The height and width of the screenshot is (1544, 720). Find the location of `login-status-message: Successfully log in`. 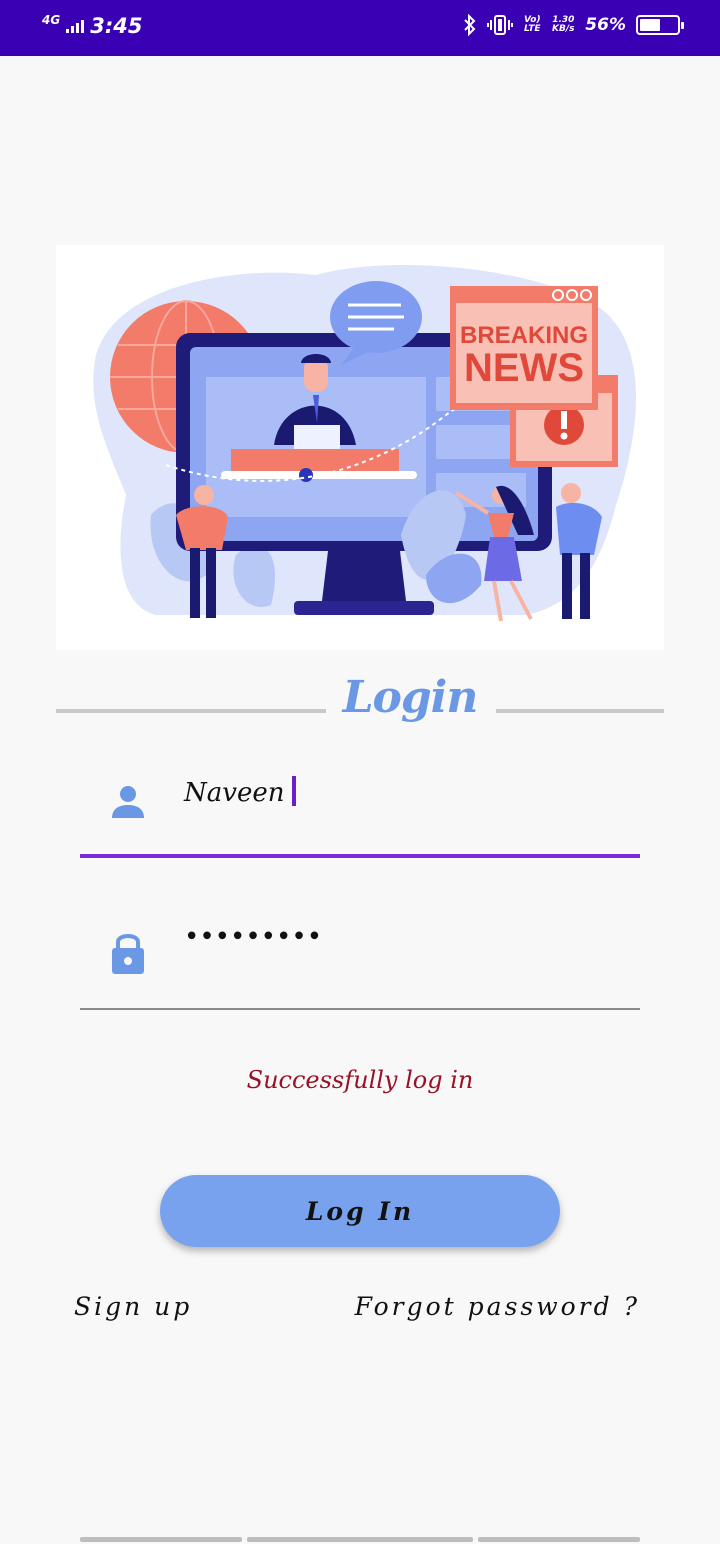

login-status-message: Successfully log in is located at coordinates (360, 1080).